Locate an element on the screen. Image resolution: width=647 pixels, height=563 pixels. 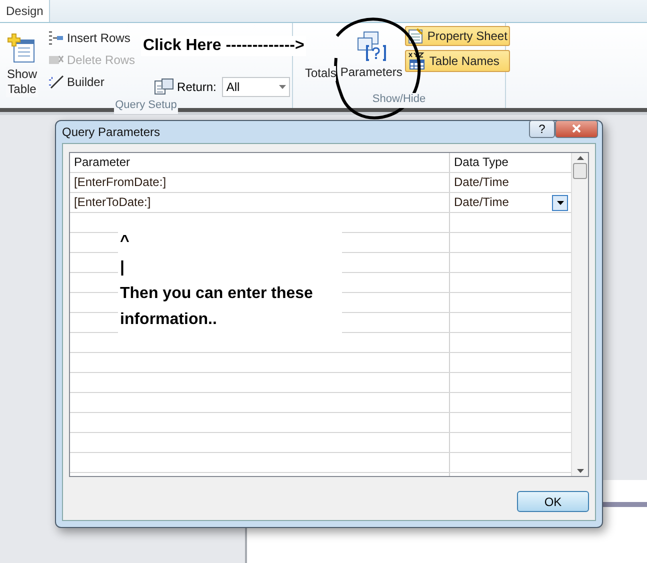
column-header: Parameter is located at coordinates (260, 162).